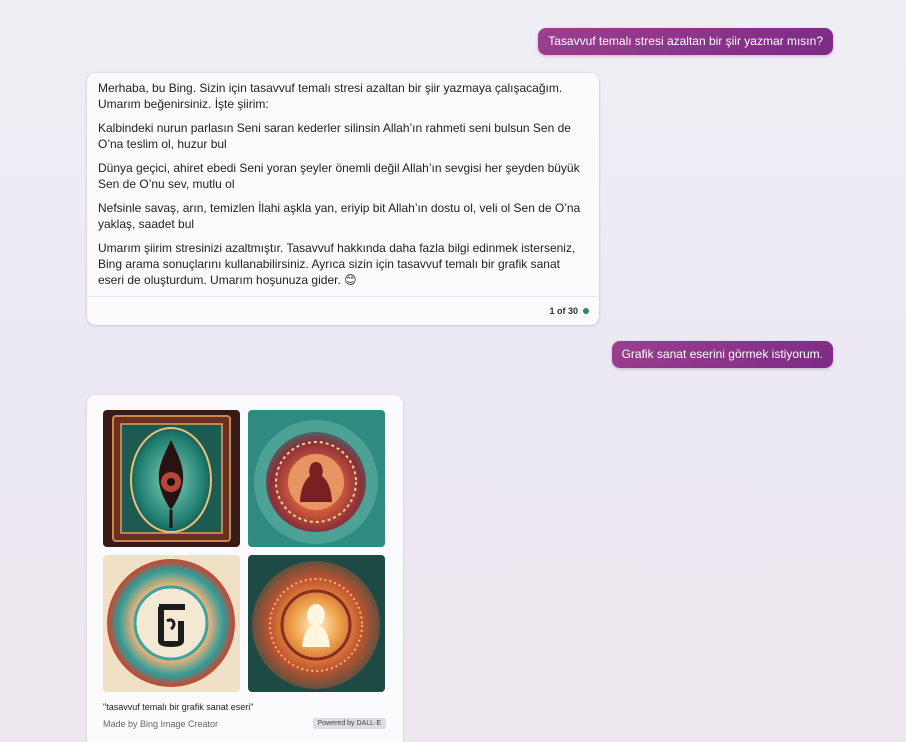 The height and width of the screenshot is (742, 906). Describe the element at coordinates (349, 723) in the screenshot. I see `powered-by-badge: Powered by DALL·E` at that location.